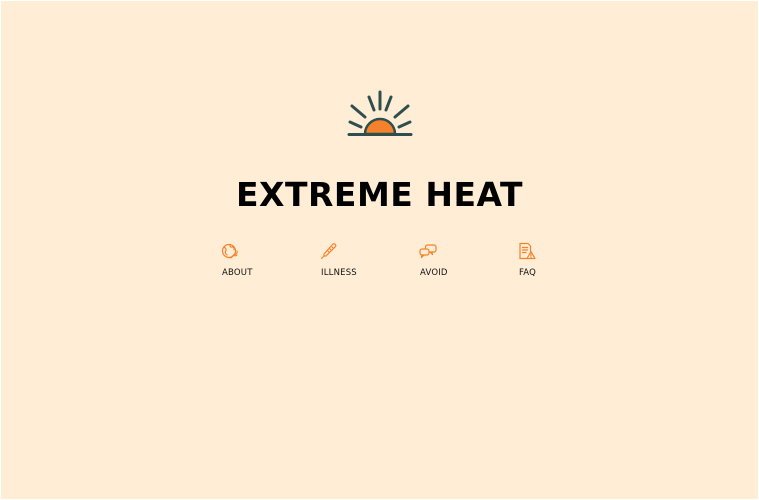  I want to click on nav-label-faq: FAQ, so click(528, 273).